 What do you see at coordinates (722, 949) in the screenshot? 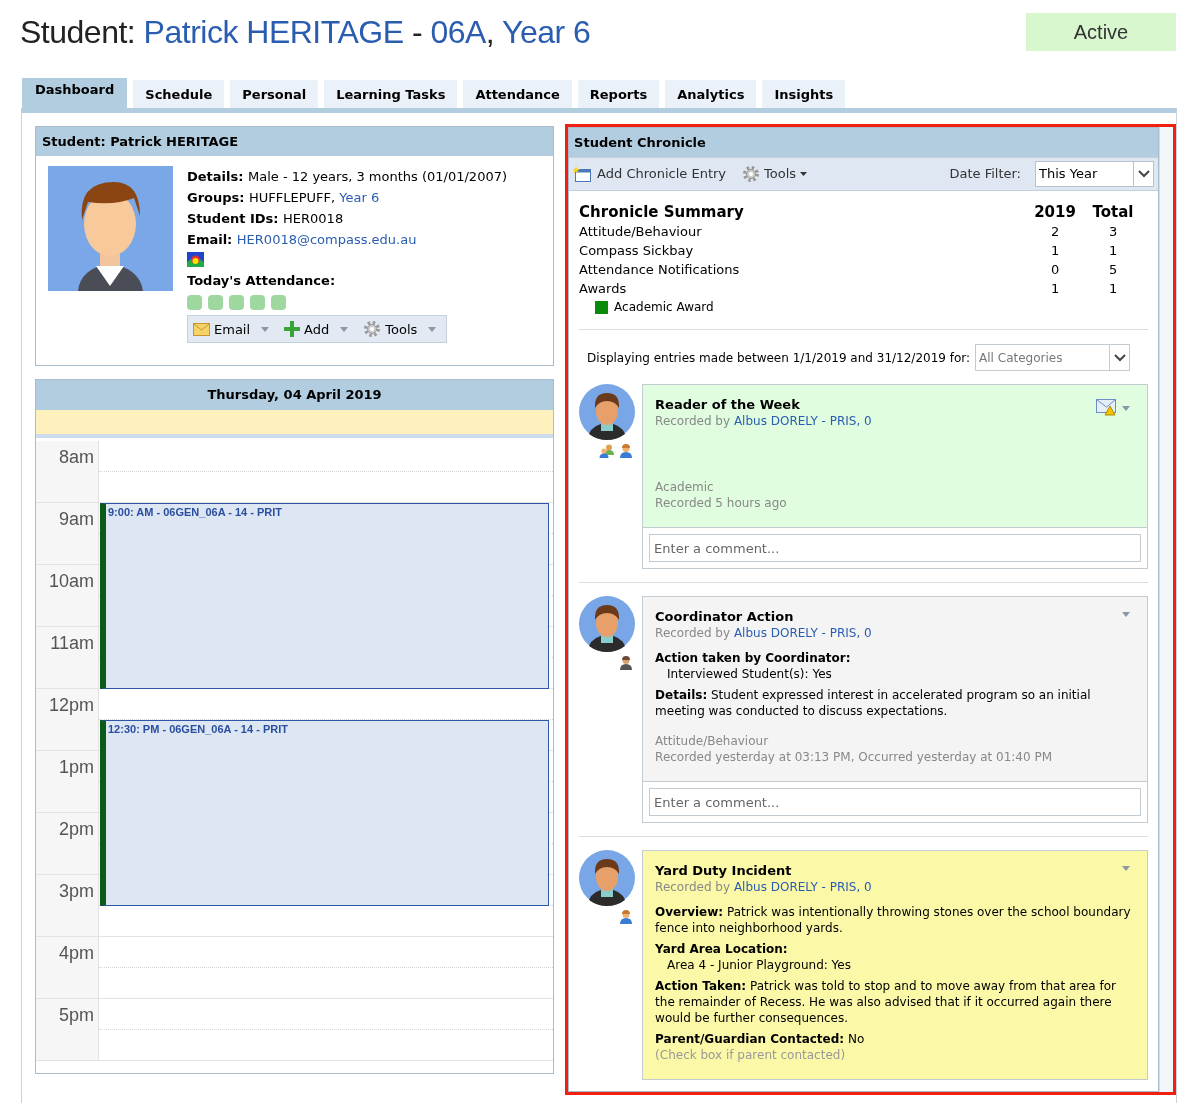
I see `field-label: Yard Area Location:` at bounding box center [722, 949].